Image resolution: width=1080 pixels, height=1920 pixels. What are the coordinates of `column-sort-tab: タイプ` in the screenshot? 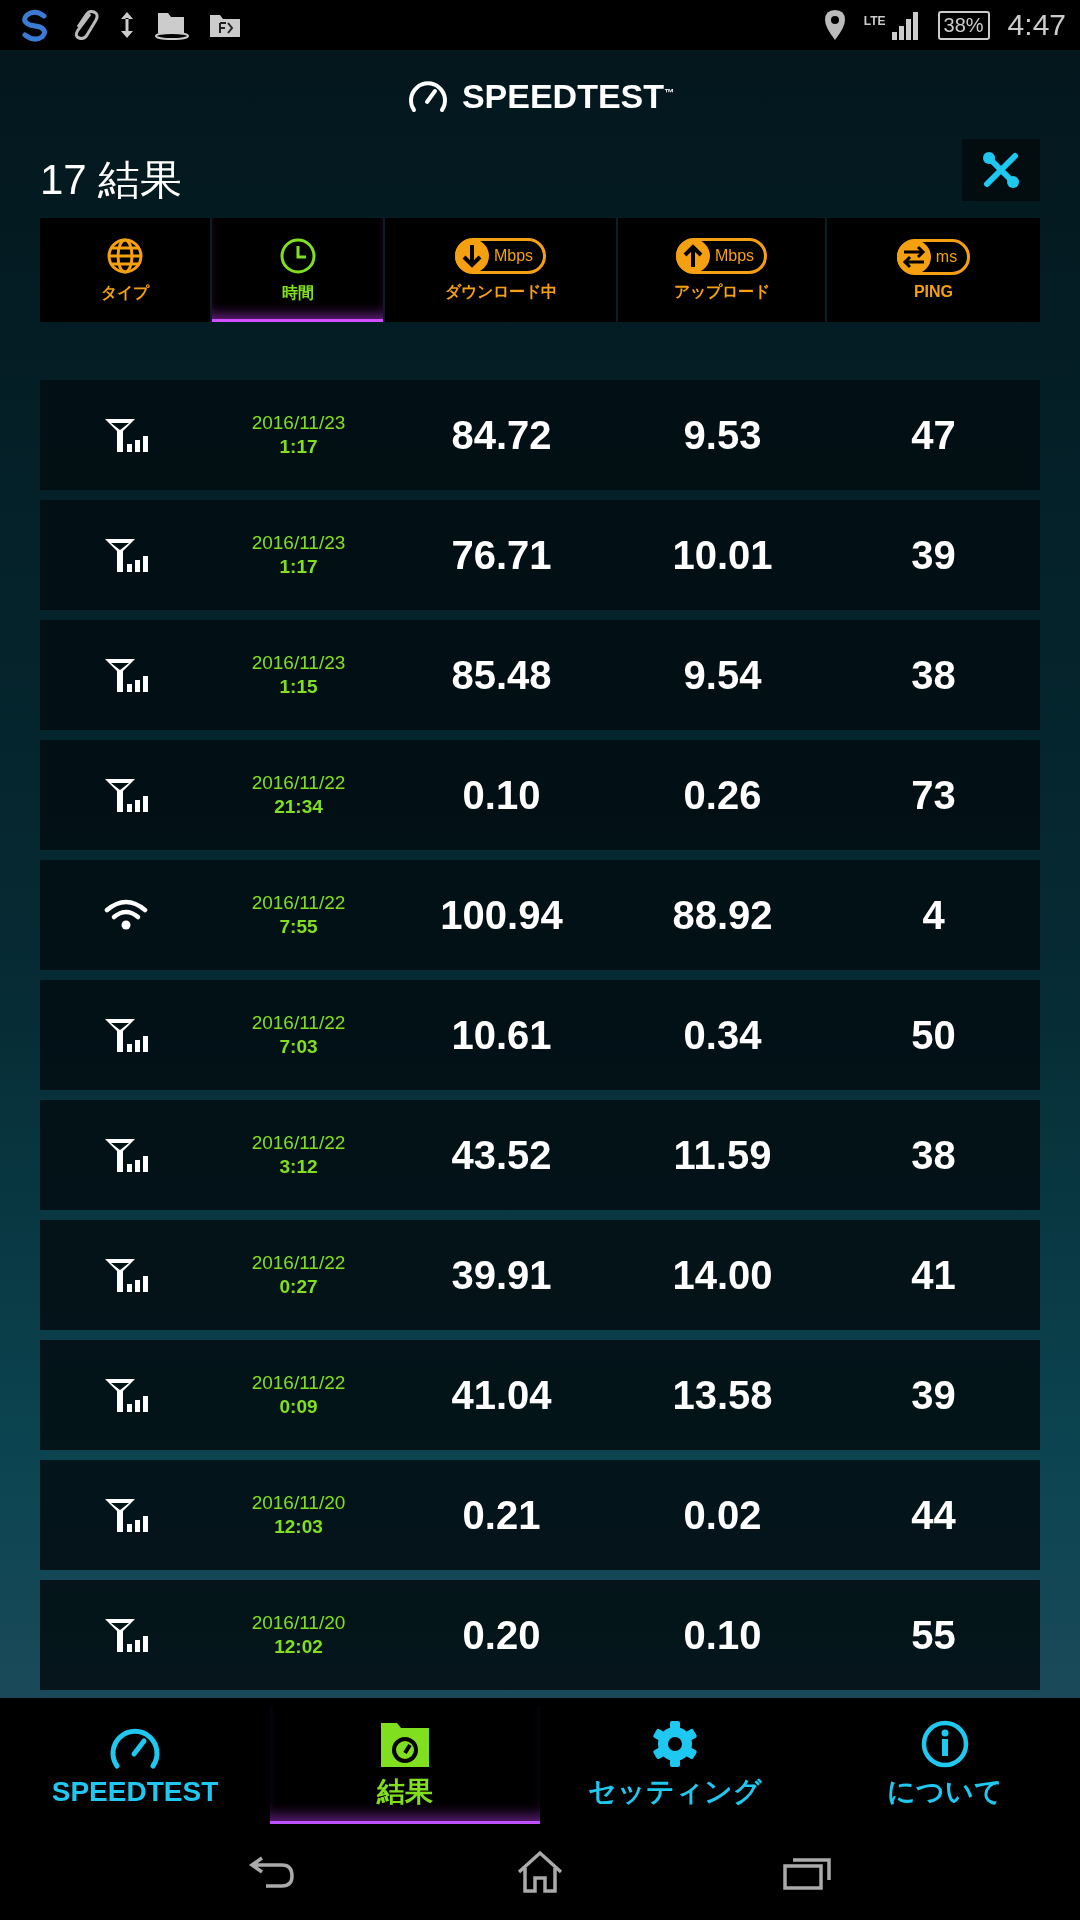 It's located at (126, 270).